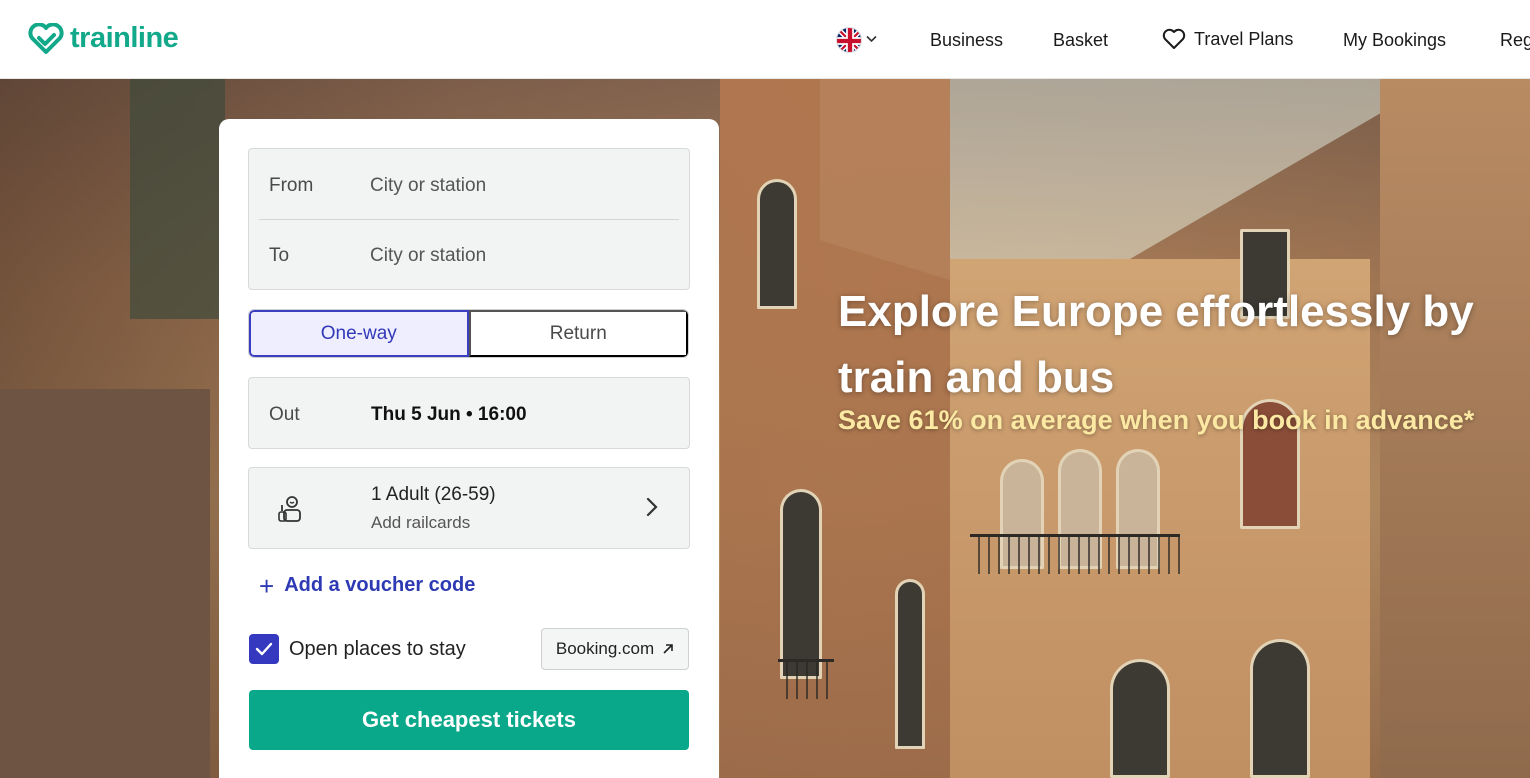 The width and height of the screenshot is (1530, 778). What do you see at coordinates (652, 507) in the screenshot?
I see `chevron-right-icon` at bounding box center [652, 507].